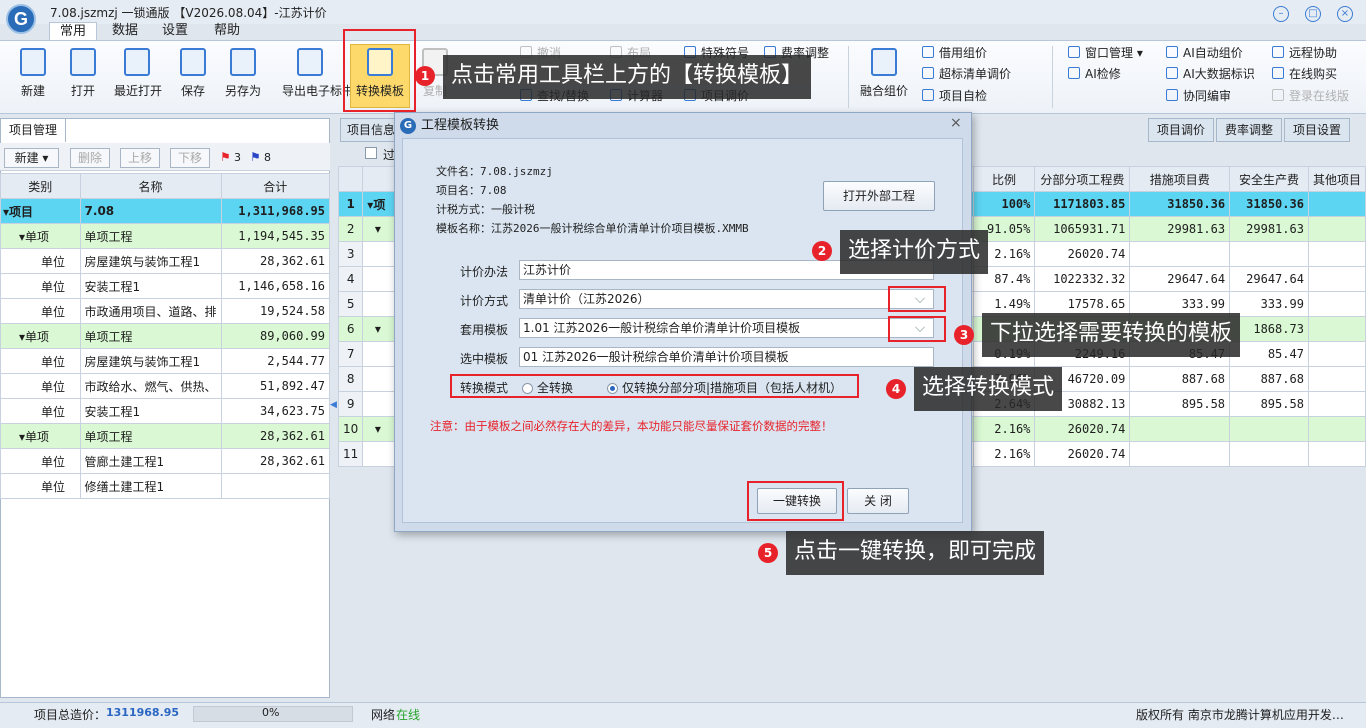 The width and height of the screenshot is (1366, 728). What do you see at coordinates (150, 286) in the screenshot?
I see `tree-name: 安装工程1` at bounding box center [150, 286].